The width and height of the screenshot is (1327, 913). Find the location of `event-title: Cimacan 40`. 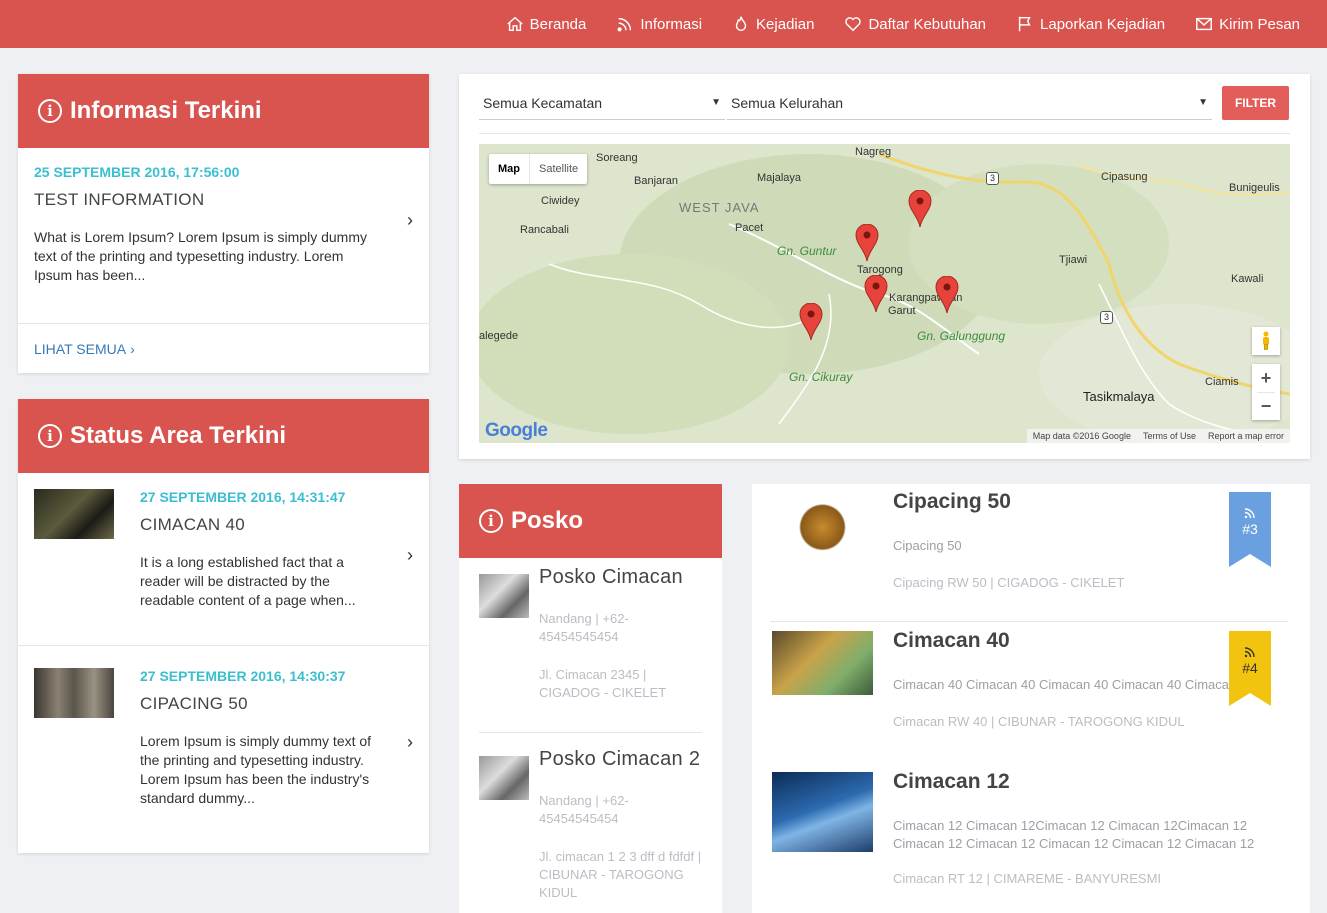

event-title: Cimacan 40 is located at coordinates (951, 640).